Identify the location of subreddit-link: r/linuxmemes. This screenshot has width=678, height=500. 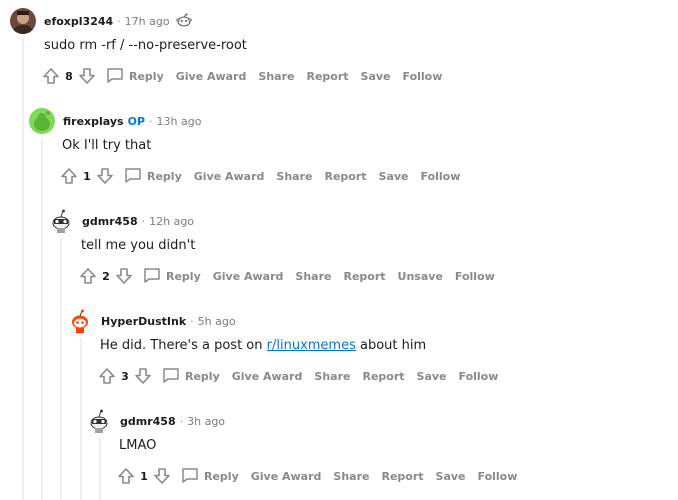
(311, 345).